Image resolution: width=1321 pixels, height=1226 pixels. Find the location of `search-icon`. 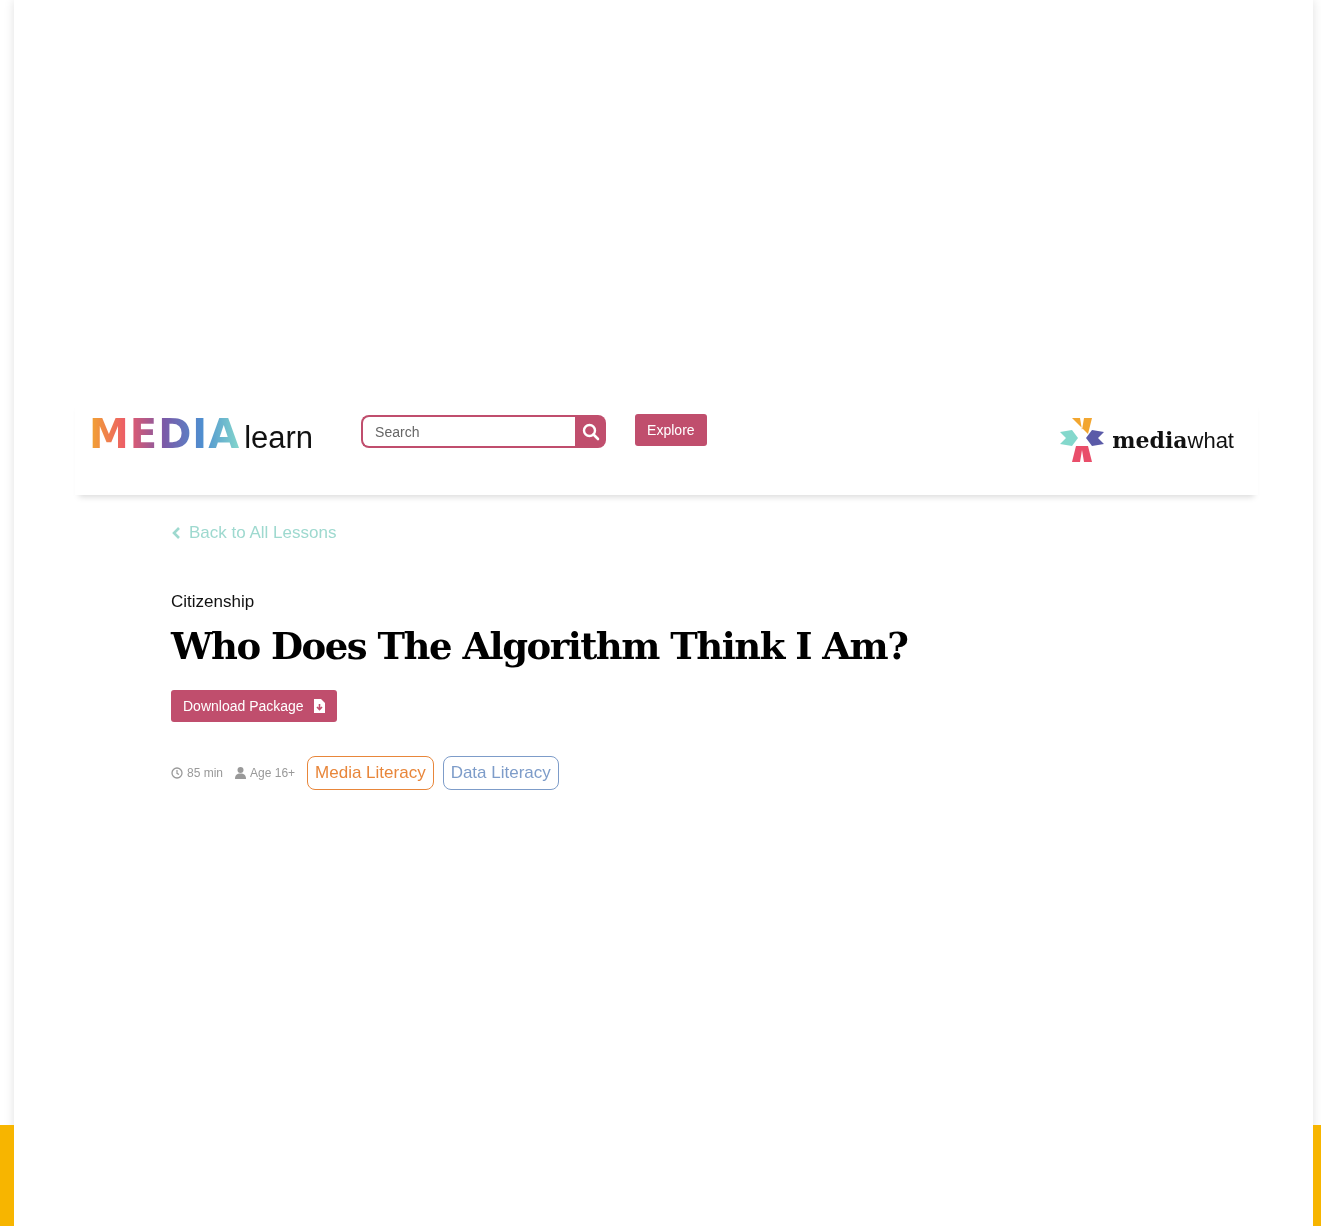

search-icon is located at coordinates (590, 431).